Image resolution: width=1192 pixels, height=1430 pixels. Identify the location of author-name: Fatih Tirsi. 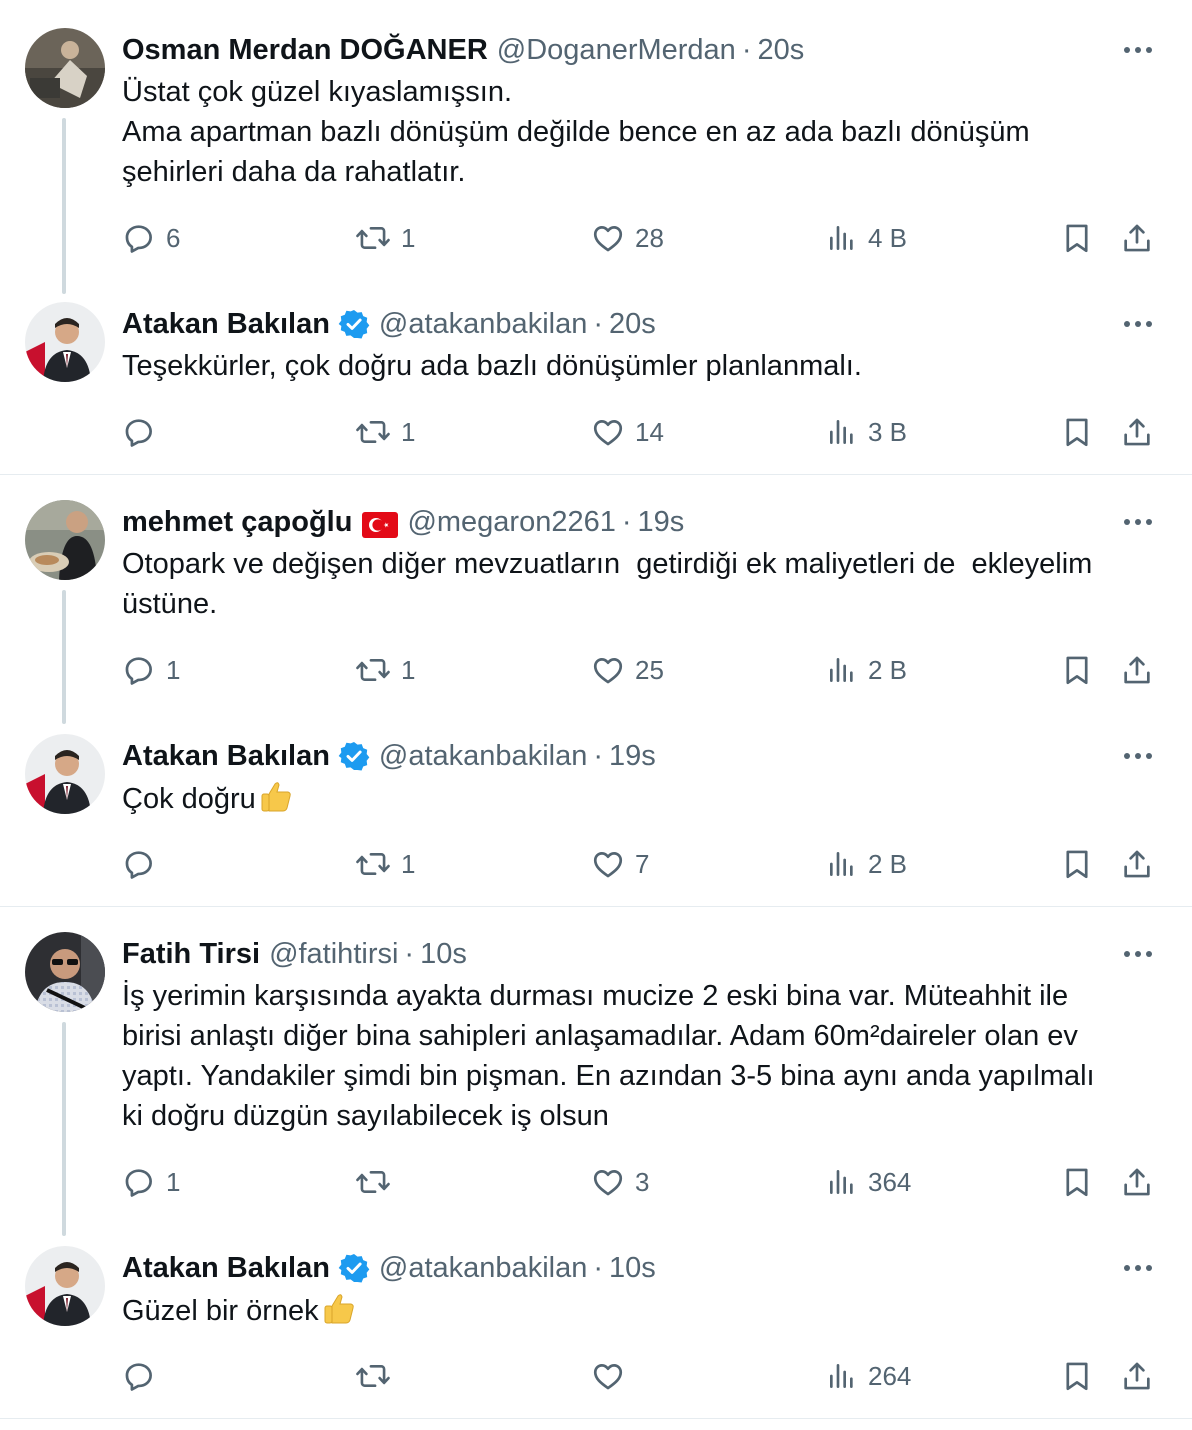
(191, 954).